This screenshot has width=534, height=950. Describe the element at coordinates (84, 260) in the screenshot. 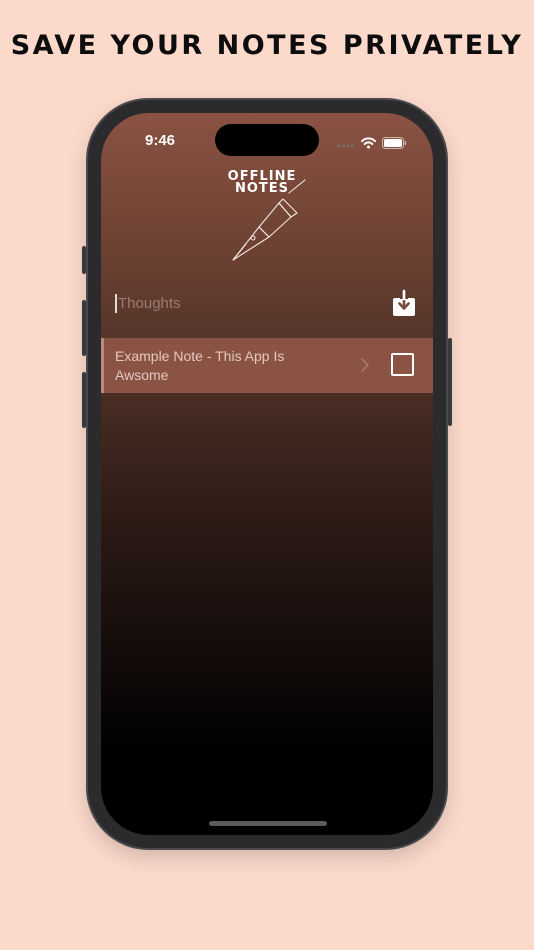

I see `action-button` at that location.